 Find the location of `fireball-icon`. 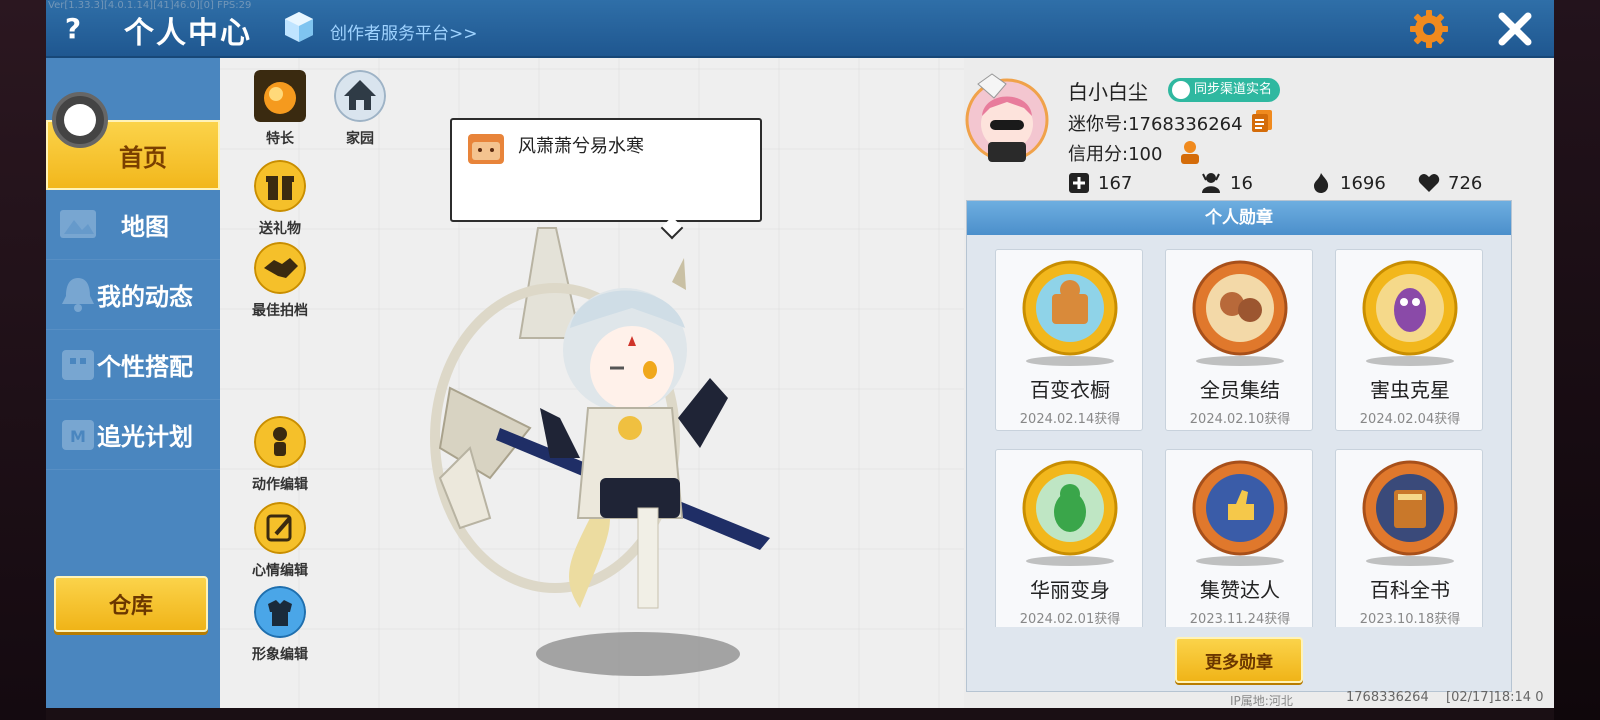

fireball-icon is located at coordinates (280, 96).